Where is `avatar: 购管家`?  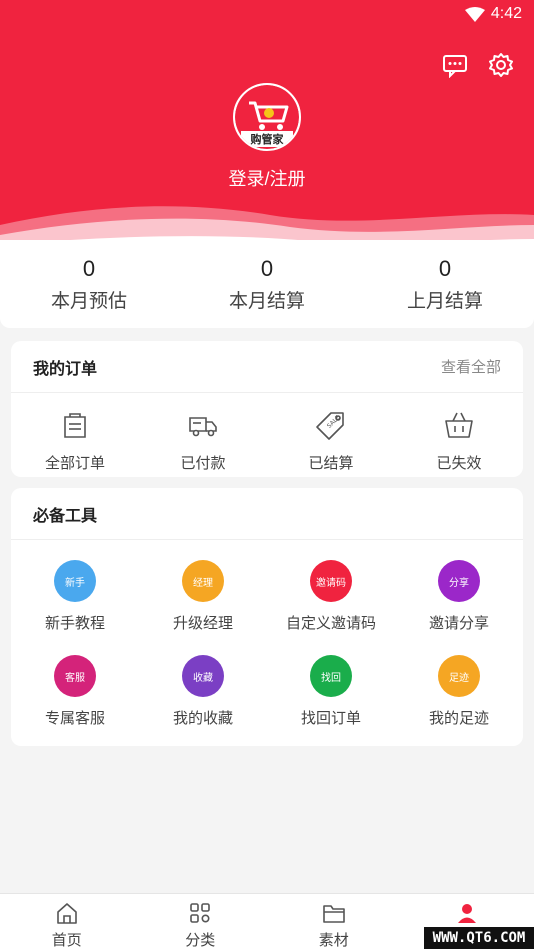 avatar: 购管家 is located at coordinates (267, 117).